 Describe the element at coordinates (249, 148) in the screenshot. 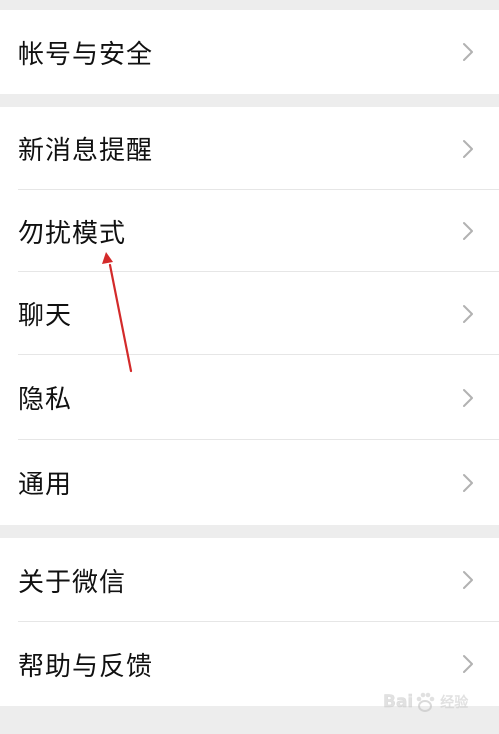

I see `settings-item-new-message-notifications: 新消息提醒` at that location.